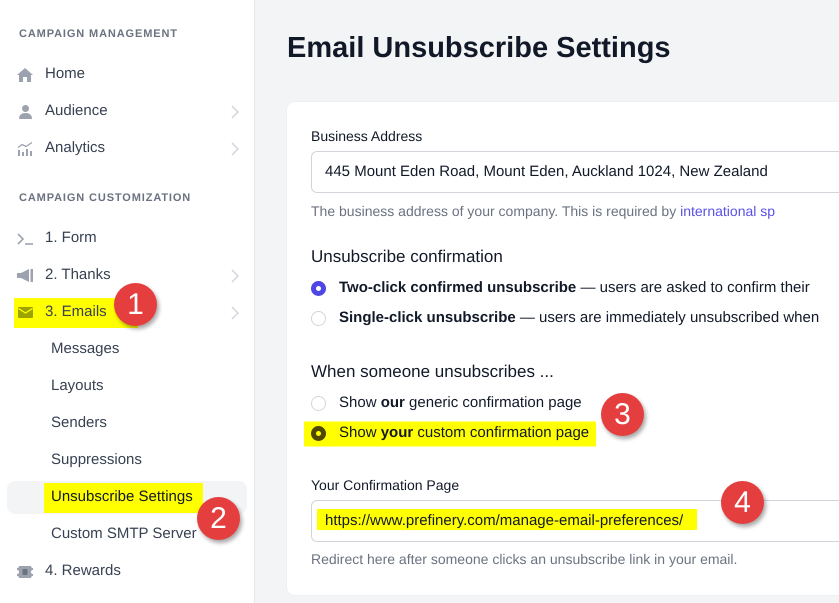 This screenshot has width=839, height=603. I want to click on home-icon, so click(25, 75).